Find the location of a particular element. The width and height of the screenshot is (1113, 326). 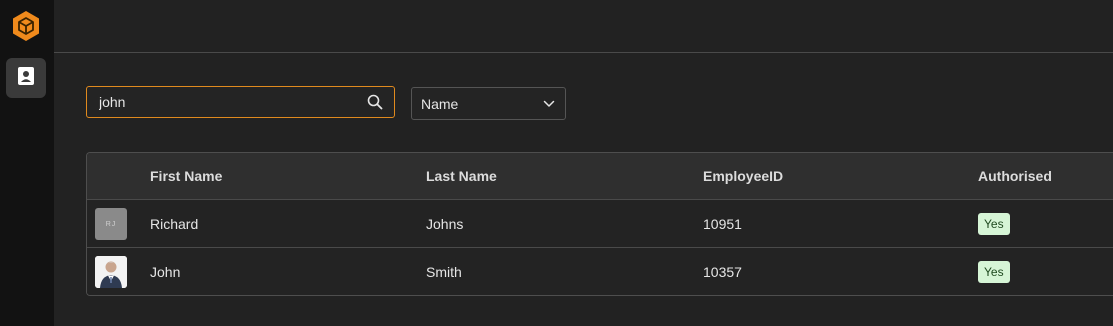

avatar-initials: RJ is located at coordinates (111, 224).